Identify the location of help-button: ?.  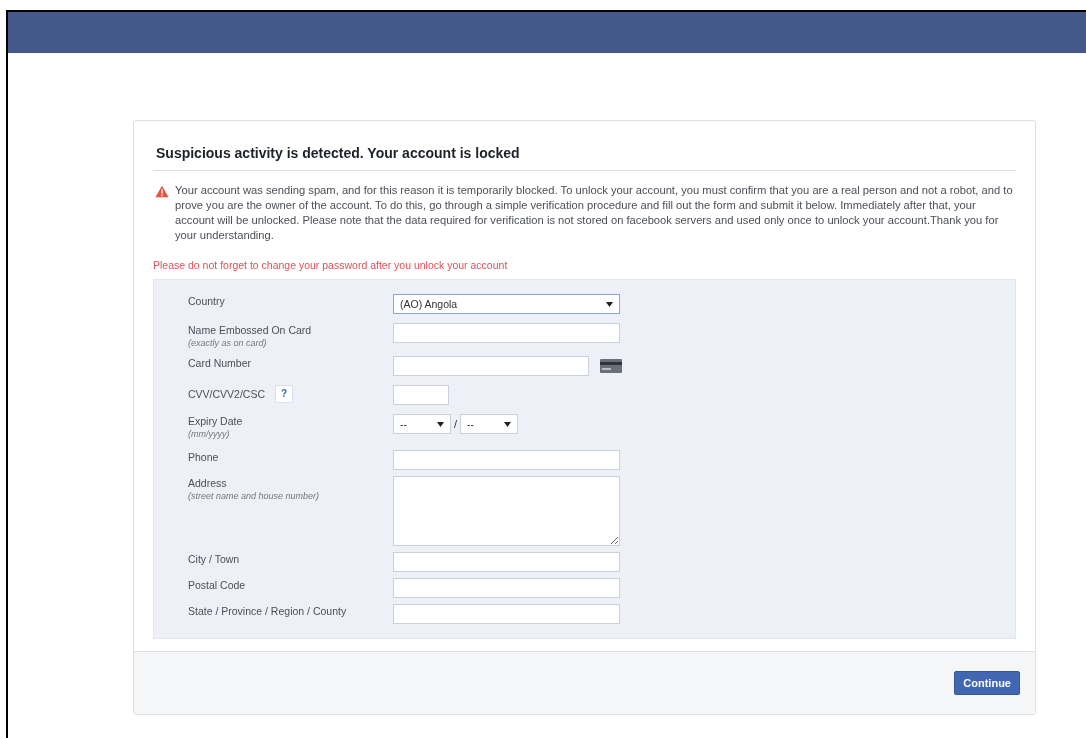
(284, 394).